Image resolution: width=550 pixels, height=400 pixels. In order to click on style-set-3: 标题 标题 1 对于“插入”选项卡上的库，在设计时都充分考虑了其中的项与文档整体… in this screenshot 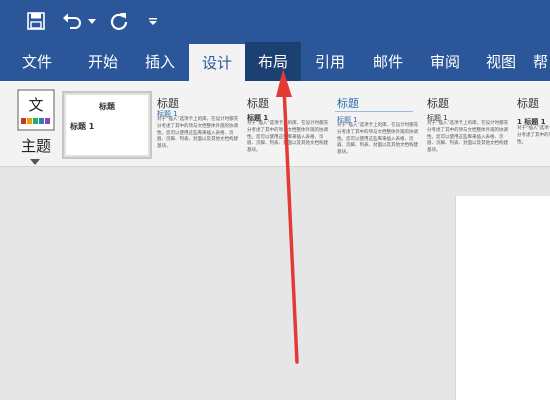, I will do `click(288, 125)`.